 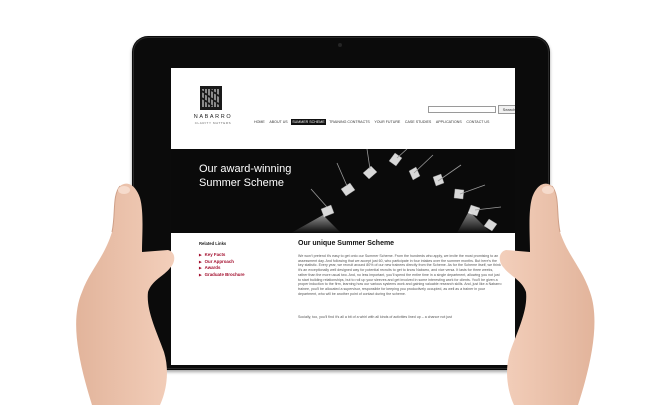 I want to click on front-camera, so click(x=340, y=45).